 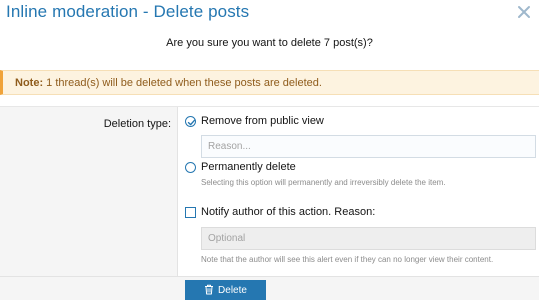 I want to click on delete-button-label: Delete, so click(x=232, y=290).